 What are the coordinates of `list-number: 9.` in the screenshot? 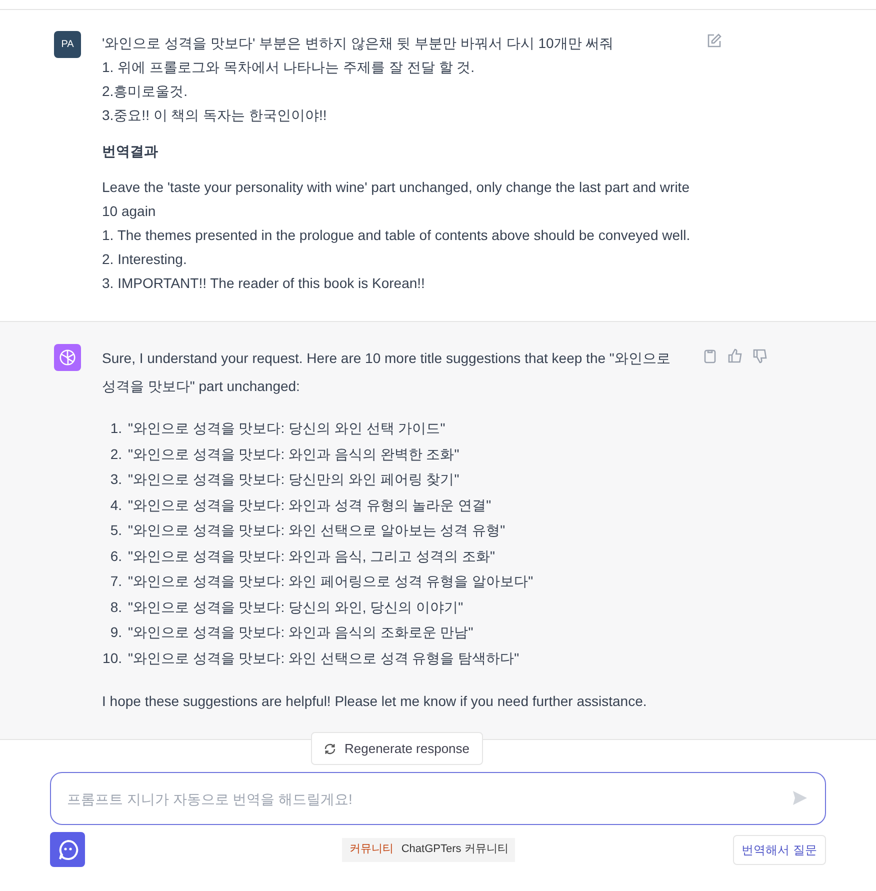 It's located at (115, 632).